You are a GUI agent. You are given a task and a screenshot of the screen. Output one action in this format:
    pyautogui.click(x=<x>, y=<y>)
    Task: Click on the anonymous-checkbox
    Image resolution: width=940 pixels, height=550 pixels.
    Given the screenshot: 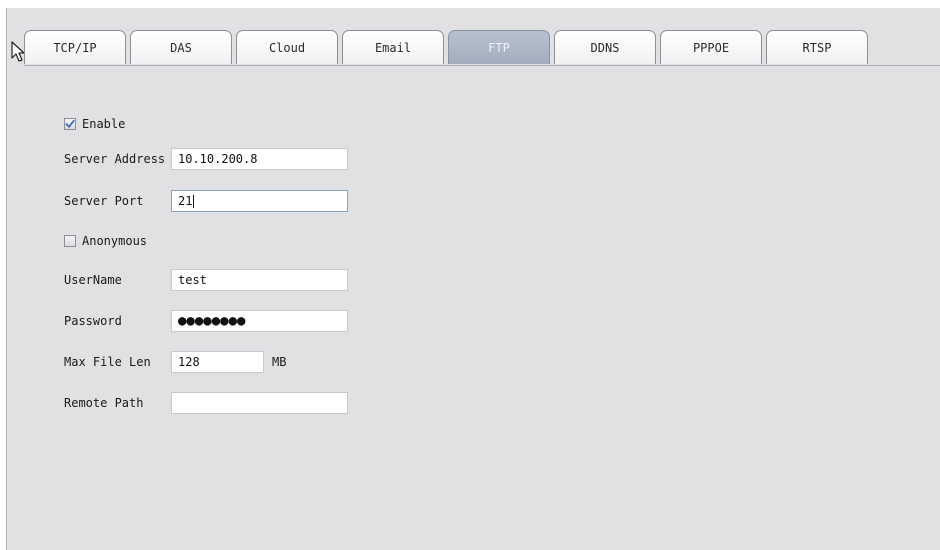 What is the action you would take?
    pyautogui.click(x=70, y=241)
    